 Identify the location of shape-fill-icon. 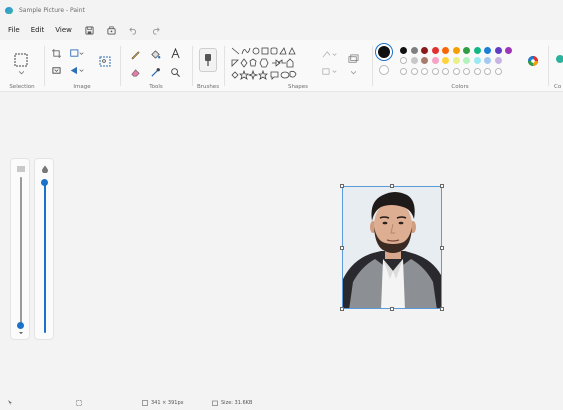
(330, 71).